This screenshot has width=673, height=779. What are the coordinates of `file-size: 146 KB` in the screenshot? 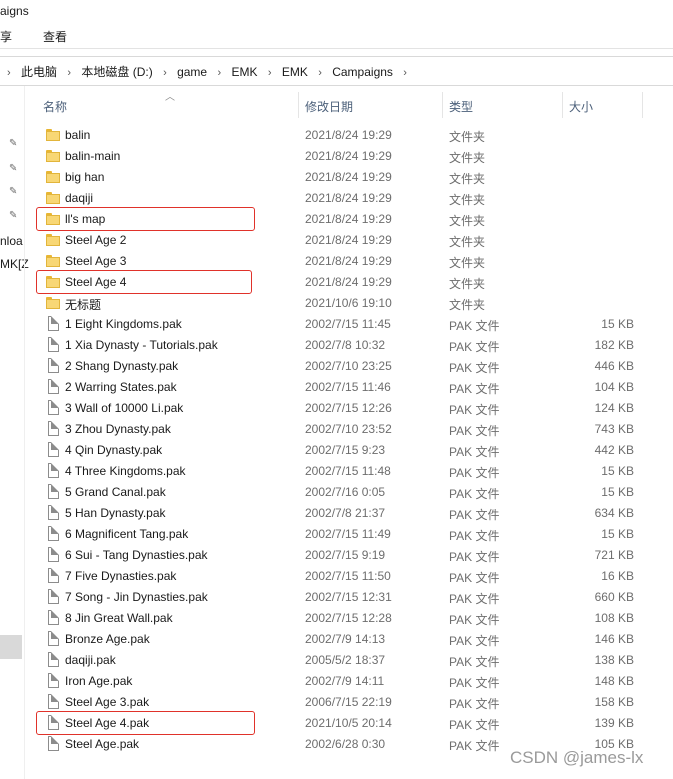 It's located at (614, 639).